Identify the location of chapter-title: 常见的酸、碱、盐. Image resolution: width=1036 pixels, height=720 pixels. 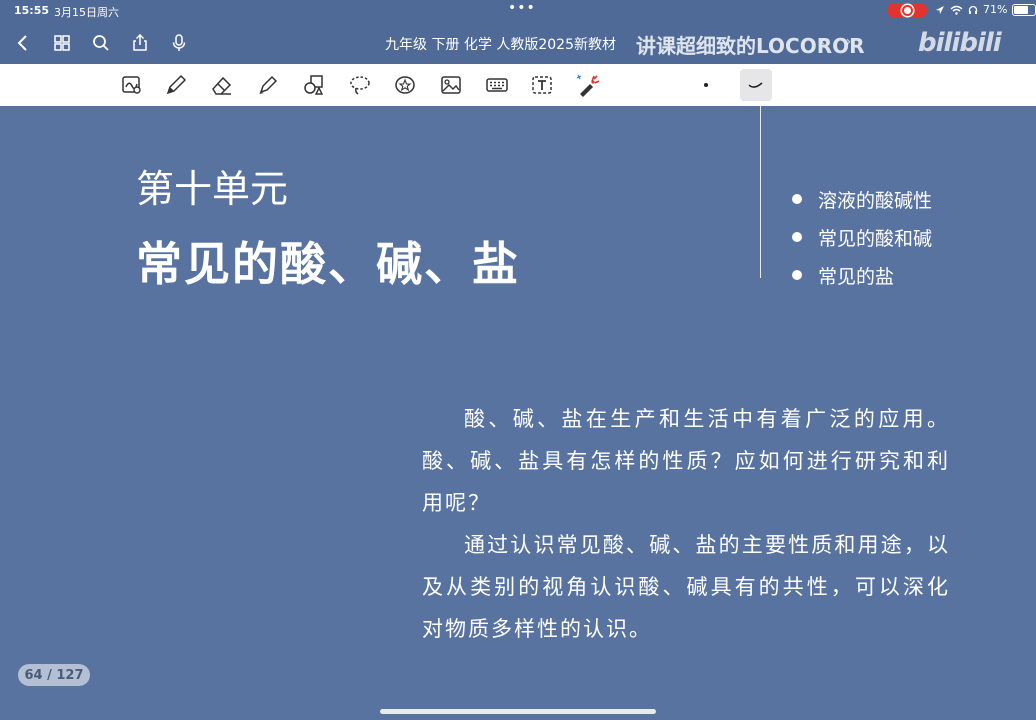
(328, 264).